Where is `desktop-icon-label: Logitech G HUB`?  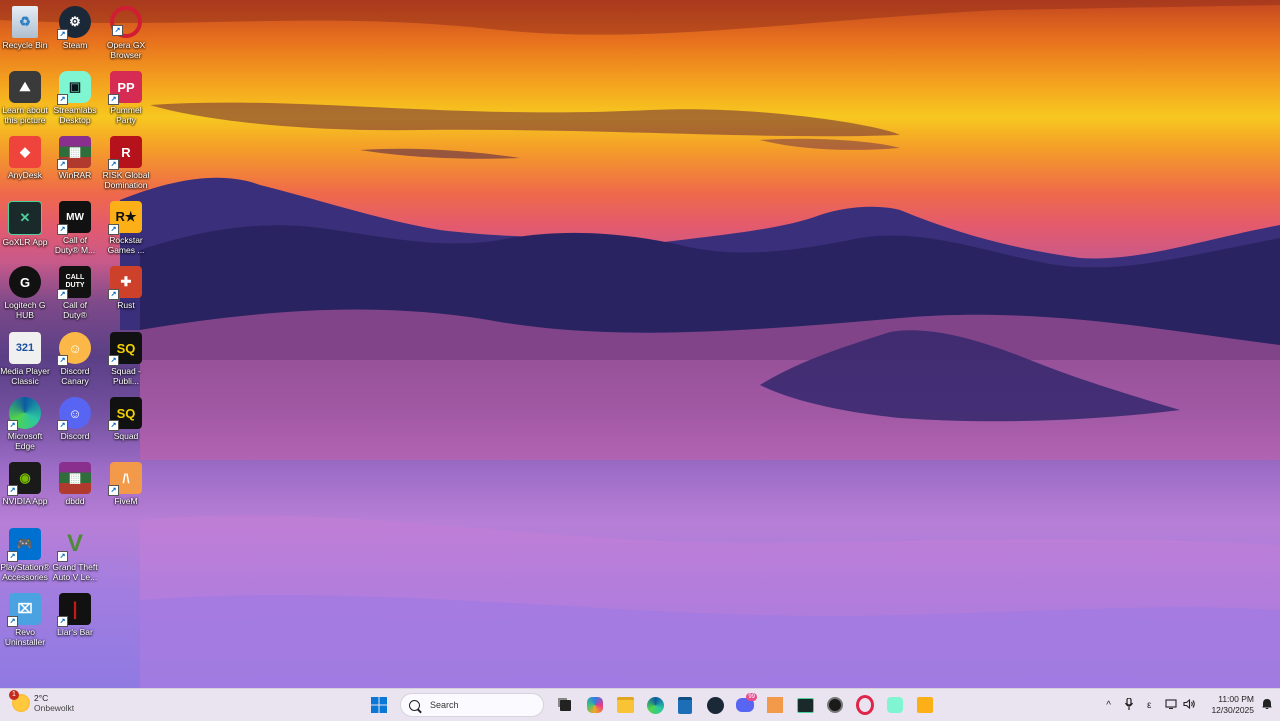
desktop-icon-label: Logitech G HUB is located at coordinates (25, 310).